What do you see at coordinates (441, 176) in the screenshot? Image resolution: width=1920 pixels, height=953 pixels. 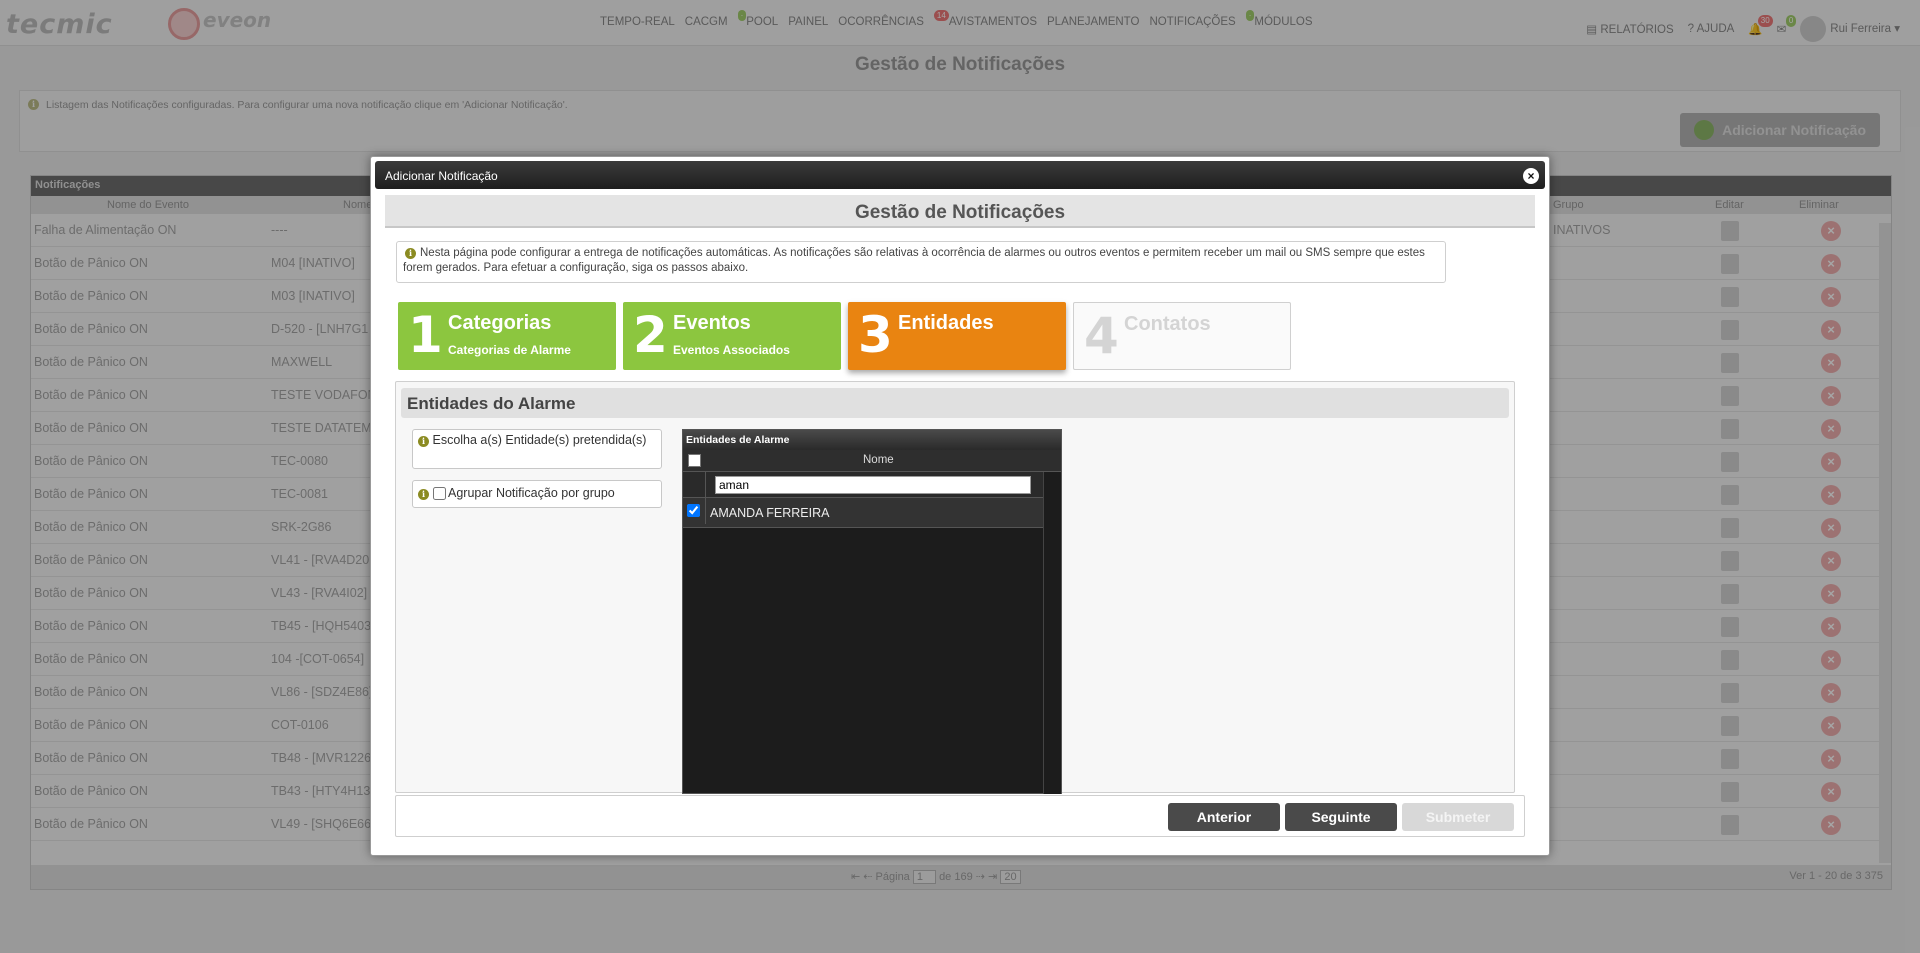 I see `dialog-title: Adicionar Notificação` at bounding box center [441, 176].